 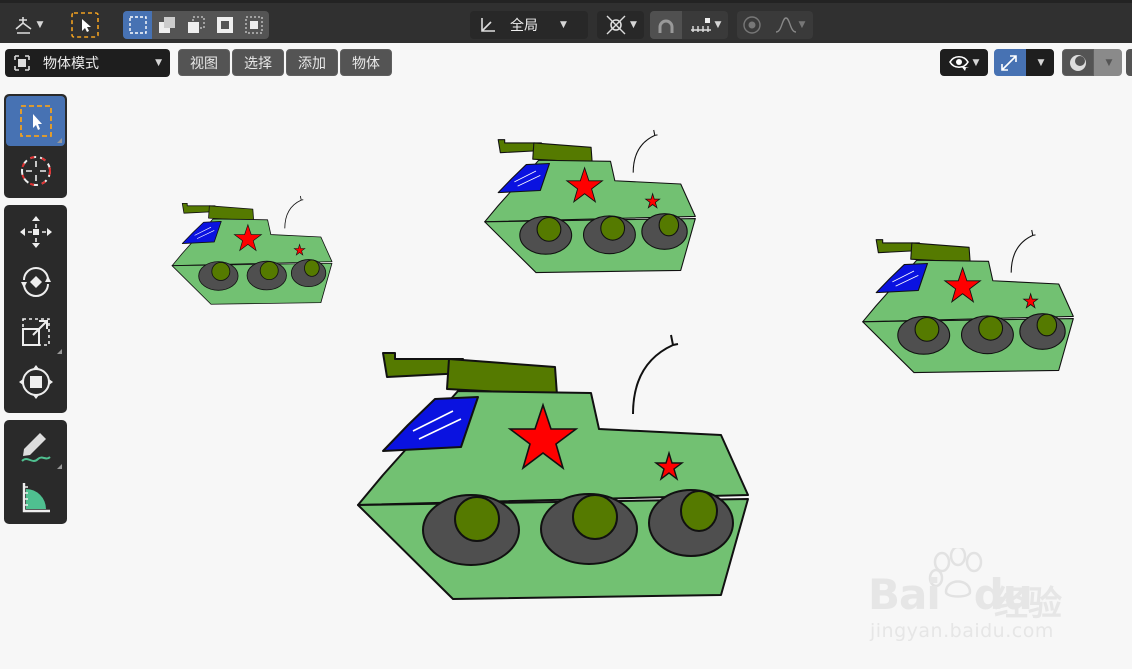 I want to click on gizmo-toggle, so click(x=1010, y=62).